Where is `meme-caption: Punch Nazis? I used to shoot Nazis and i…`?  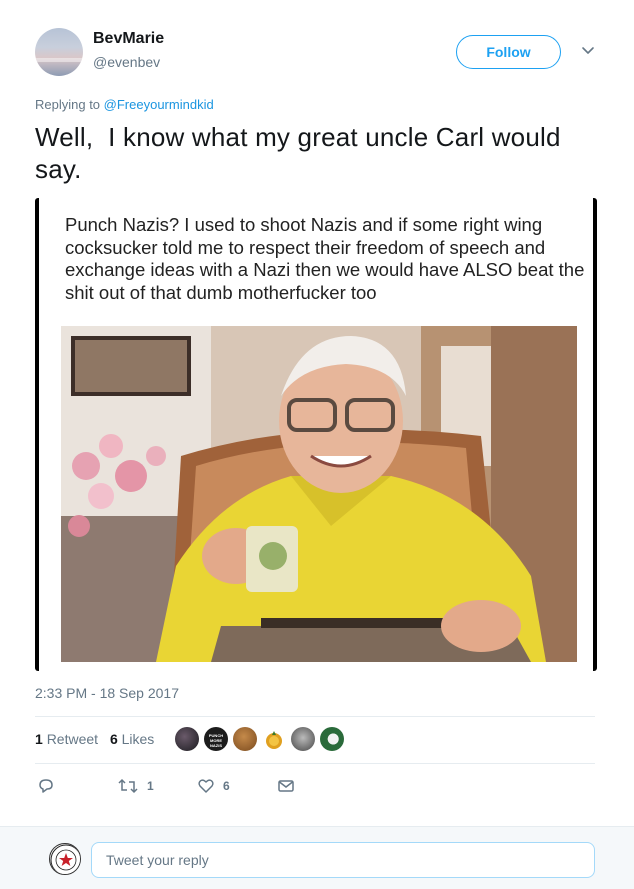
meme-caption: Punch Nazis? I used to shoot Nazis and i… is located at coordinates (325, 258).